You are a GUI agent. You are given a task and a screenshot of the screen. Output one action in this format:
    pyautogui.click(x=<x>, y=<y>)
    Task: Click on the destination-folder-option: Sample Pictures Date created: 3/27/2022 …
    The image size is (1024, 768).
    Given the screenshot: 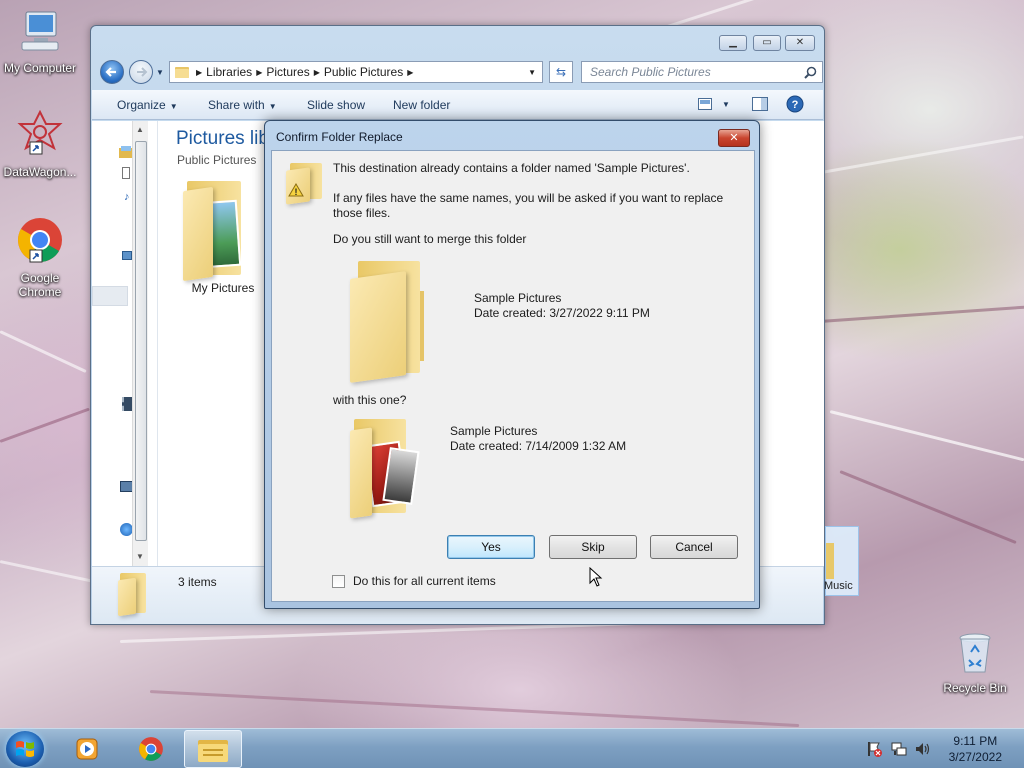 What is the action you would take?
    pyautogui.click(x=515, y=317)
    